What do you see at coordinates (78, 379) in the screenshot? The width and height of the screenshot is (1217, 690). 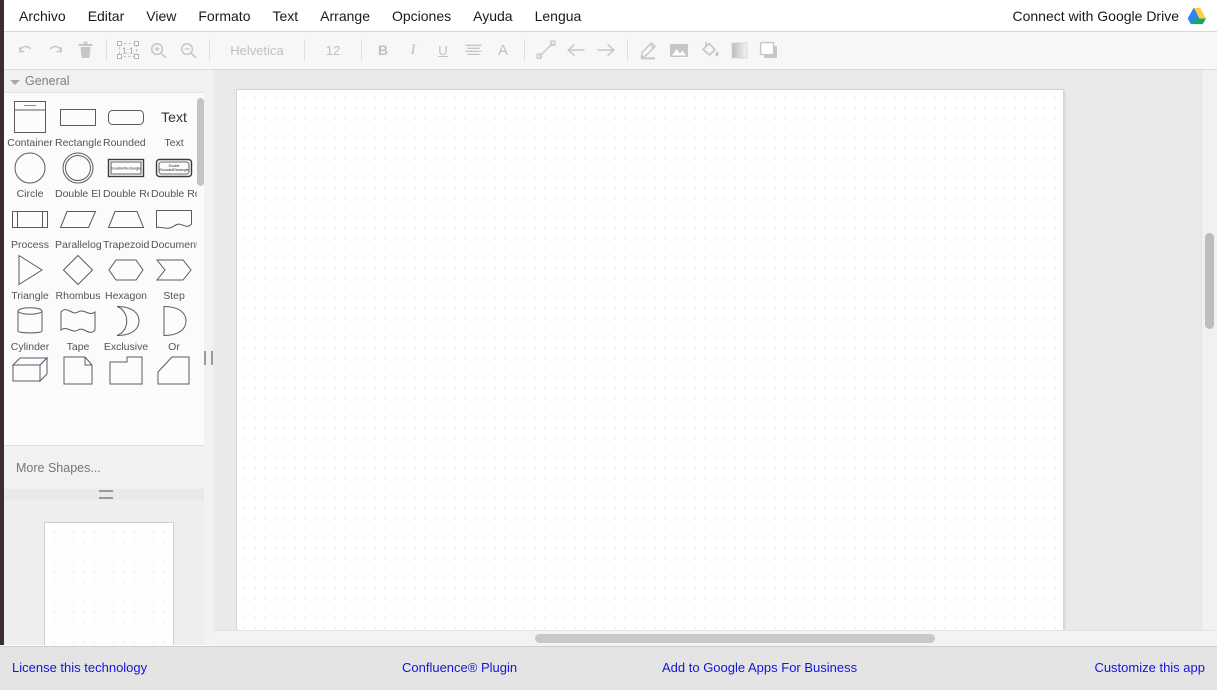 I see `shape-note` at bounding box center [78, 379].